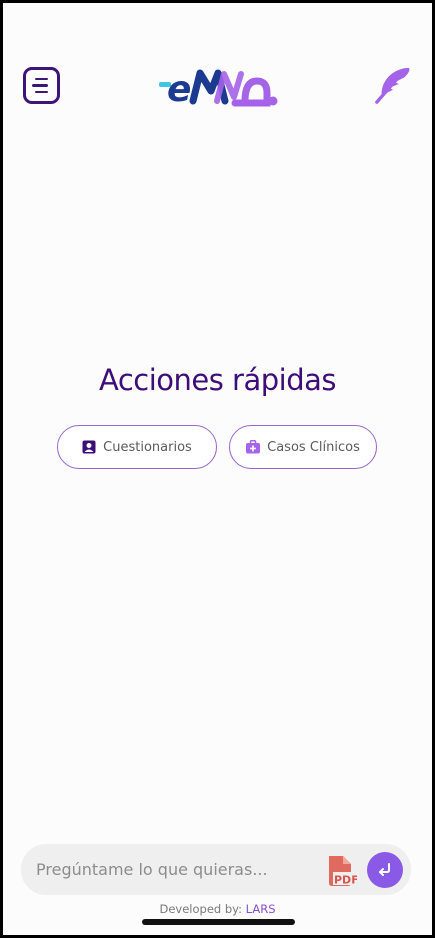 This screenshot has width=435, height=938. I want to click on send-button, so click(385, 870).